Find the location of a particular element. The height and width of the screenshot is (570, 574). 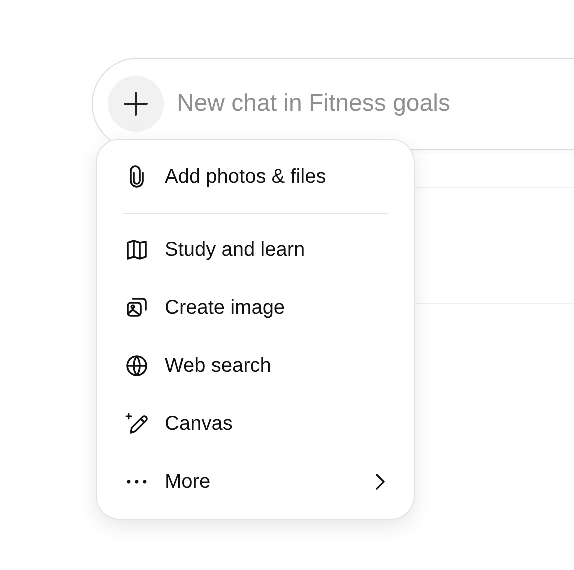

menu-item: Create image is located at coordinates (255, 308).